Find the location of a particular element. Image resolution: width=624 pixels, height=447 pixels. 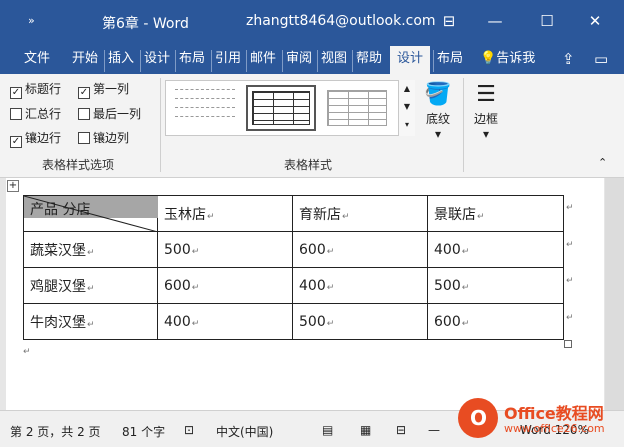

table-move-handle-icon: + is located at coordinates (13, 186).